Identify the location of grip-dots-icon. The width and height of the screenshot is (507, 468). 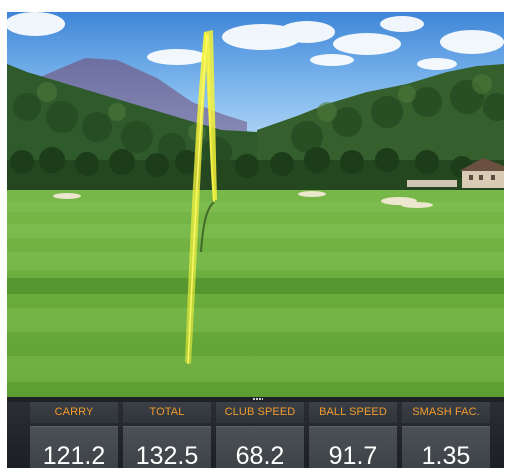
(258, 399).